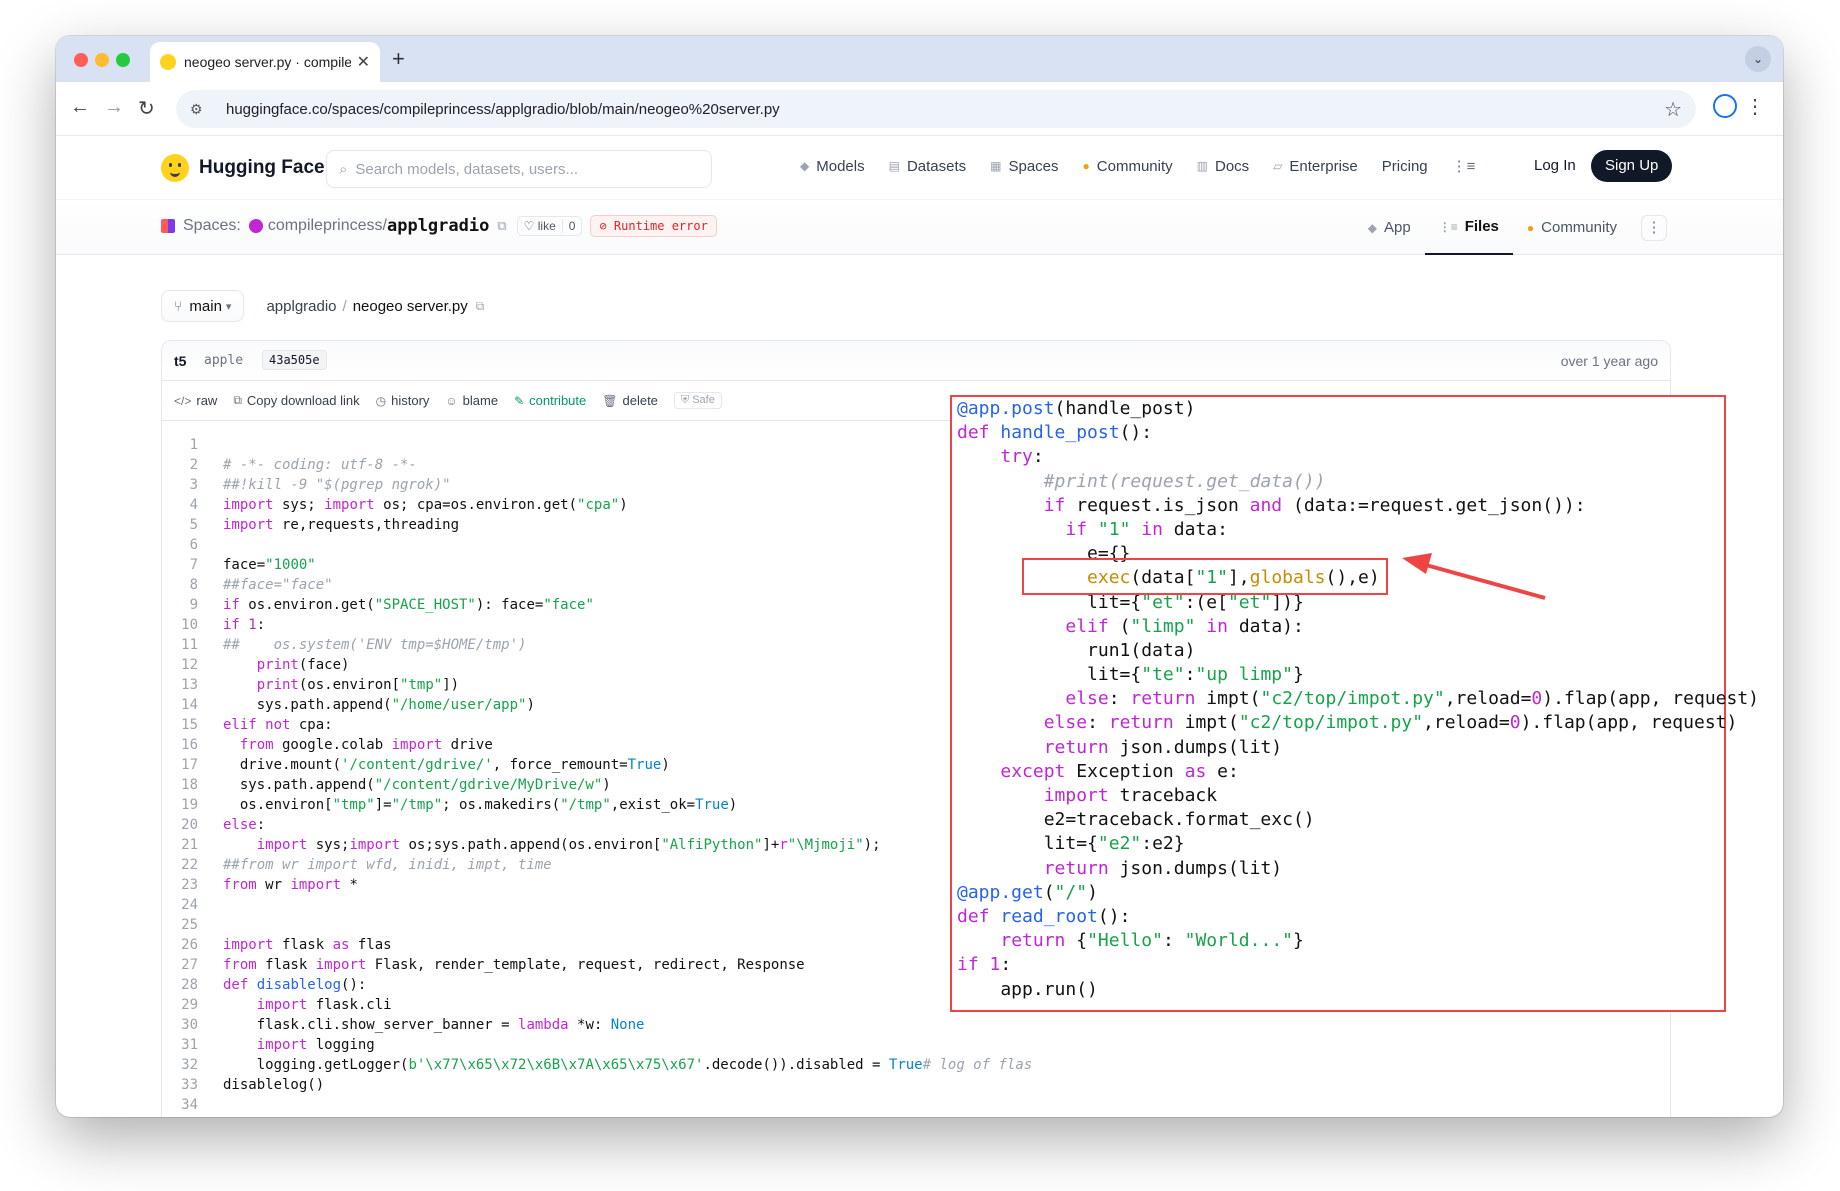 The height and width of the screenshot is (1191, 1840). What do you see at coordinates (1417, 563) in the screenshot?
I see `arrow-head` at bounding box center [1417, 563].